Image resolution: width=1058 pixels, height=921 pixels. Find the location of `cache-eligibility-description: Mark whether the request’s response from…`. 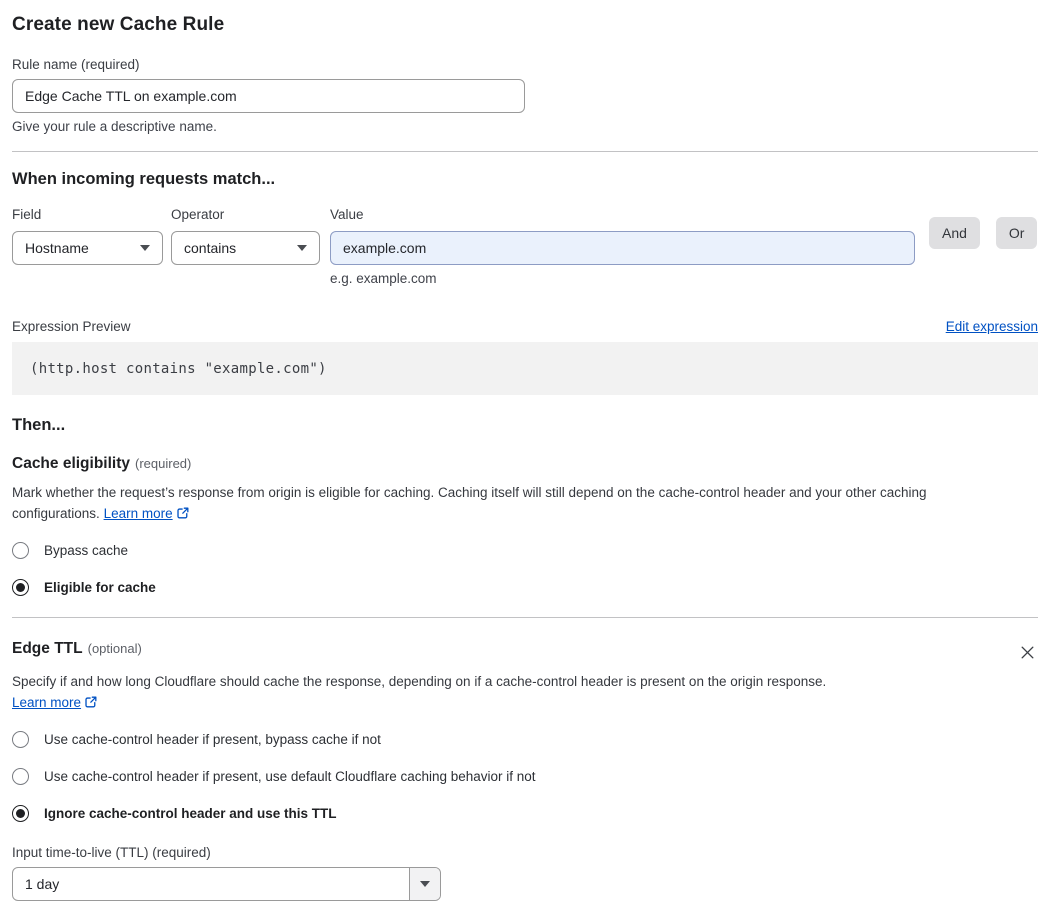

cache-eligibility-description: Mark whether the request’s response from… is located at coordinates (515, 503).